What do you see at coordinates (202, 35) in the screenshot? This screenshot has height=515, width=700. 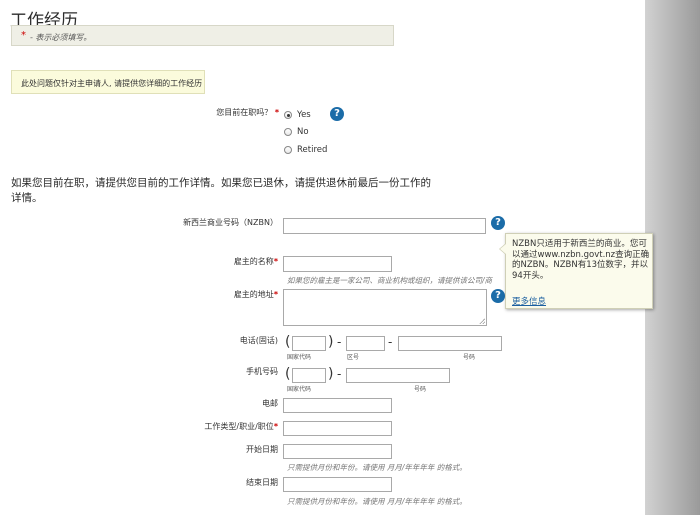 I see `required-fields-note: * - 表示必须填写。` at bounding box center [202, 35].